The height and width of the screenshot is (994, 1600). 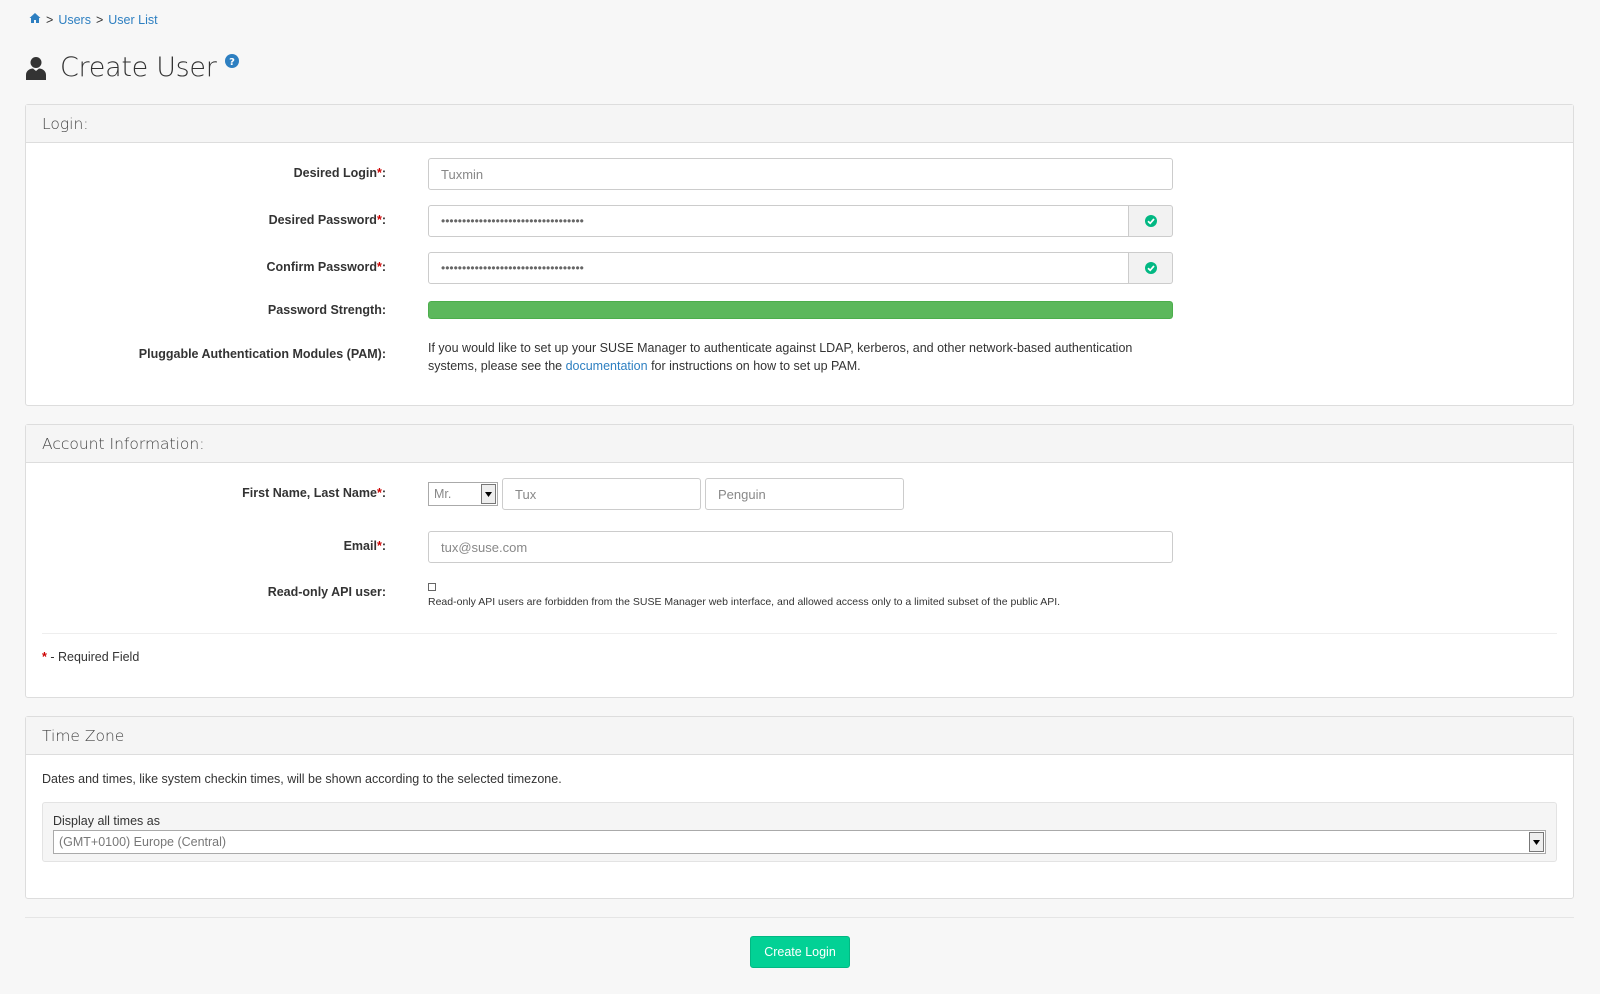 I want to click on login-panel-heading: Login:, so click(x=799, y=124).